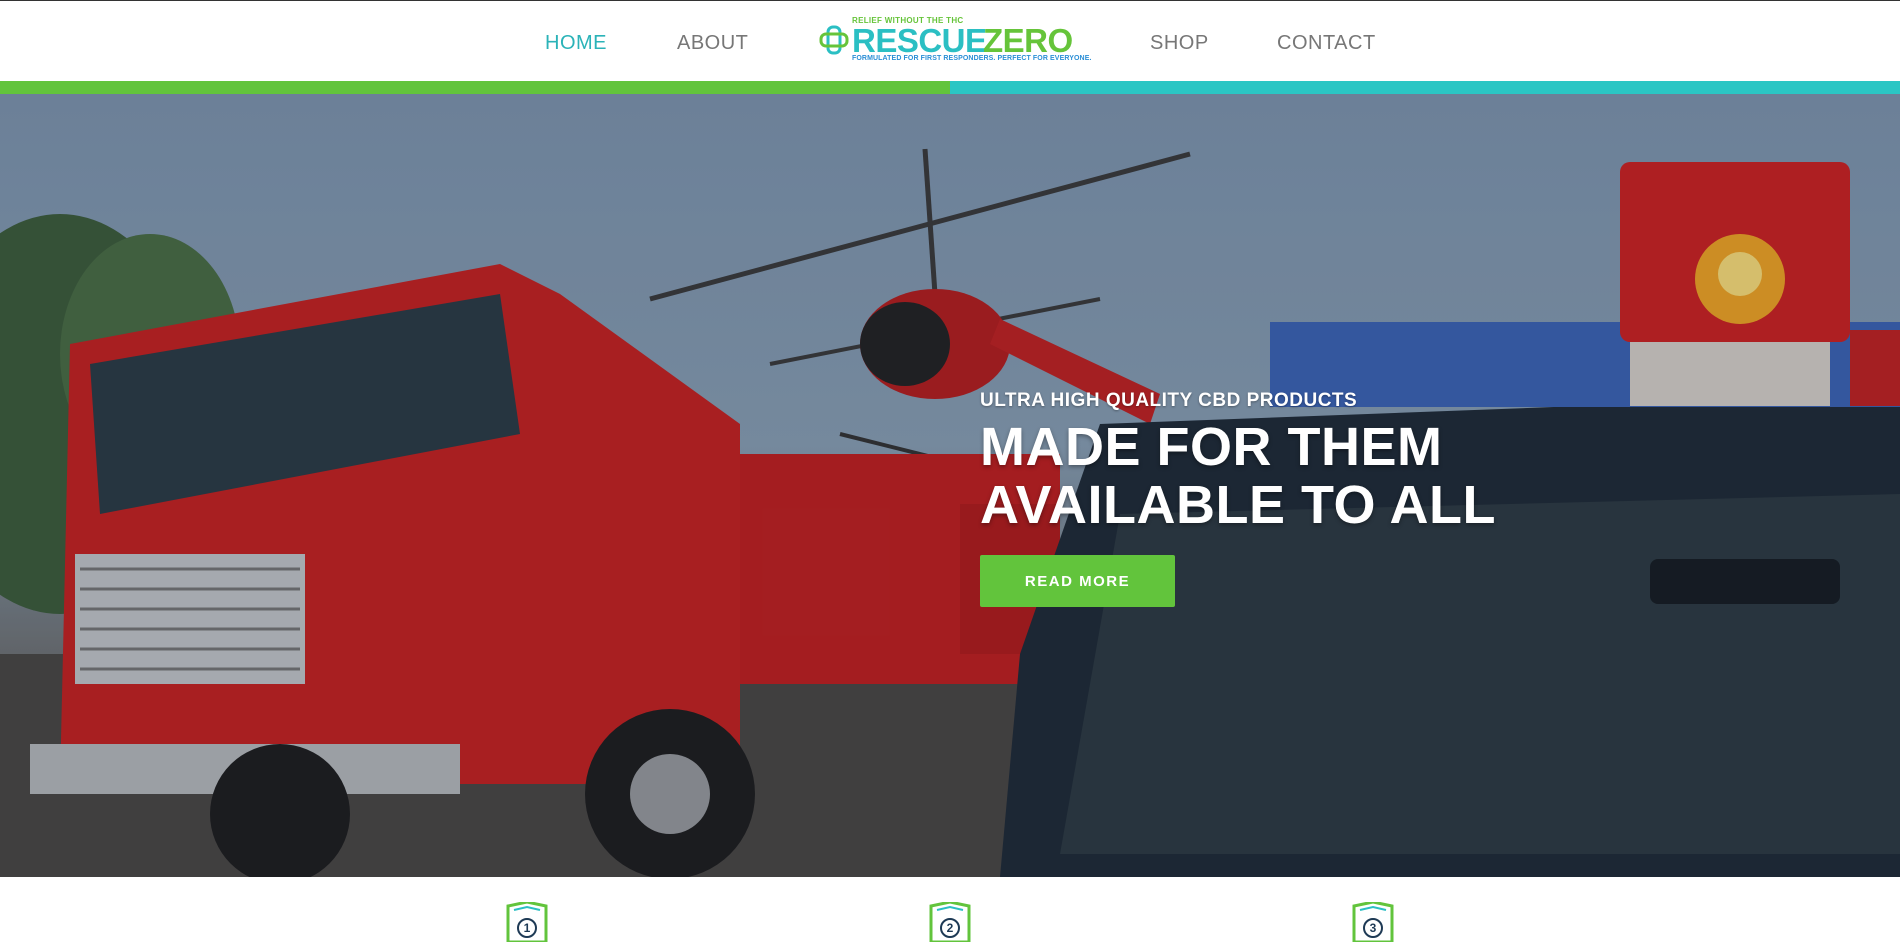 Image resolution: width=1900 pixels, height=942 pixels. I want to click on read-more-button: READ MORE, so click(1077, 581).